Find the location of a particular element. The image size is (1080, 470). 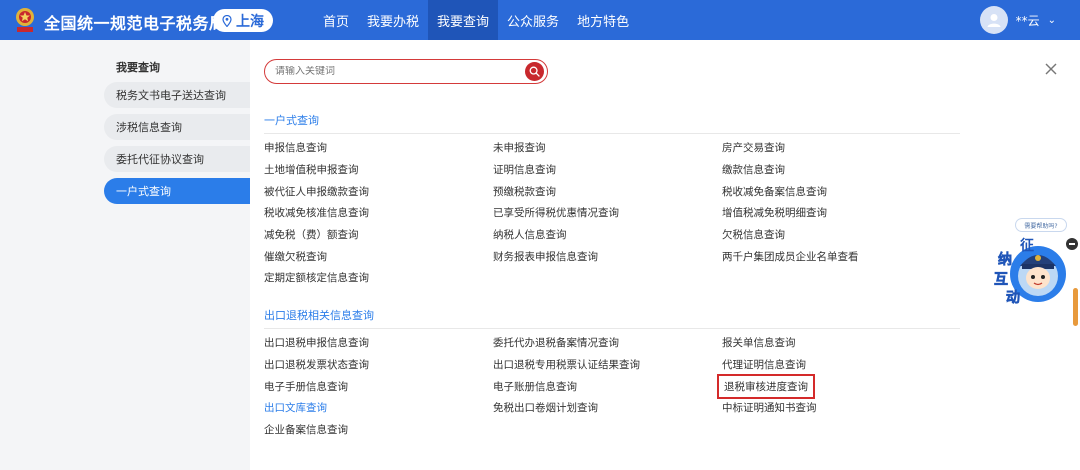

query-link-label: 已享受所得税优惠情况查询 is located at coordinates (556, 213).